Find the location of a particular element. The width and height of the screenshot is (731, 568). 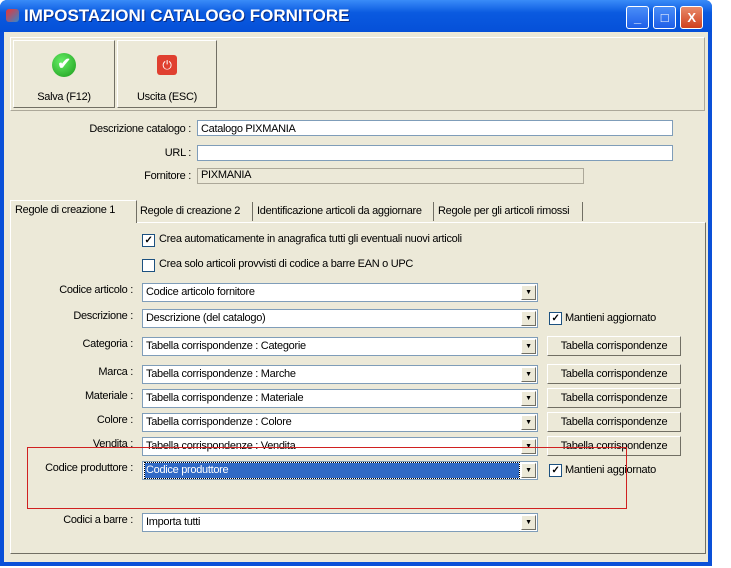

tab-2: Regole di creazione 2 is located at coordinates (194, 211).